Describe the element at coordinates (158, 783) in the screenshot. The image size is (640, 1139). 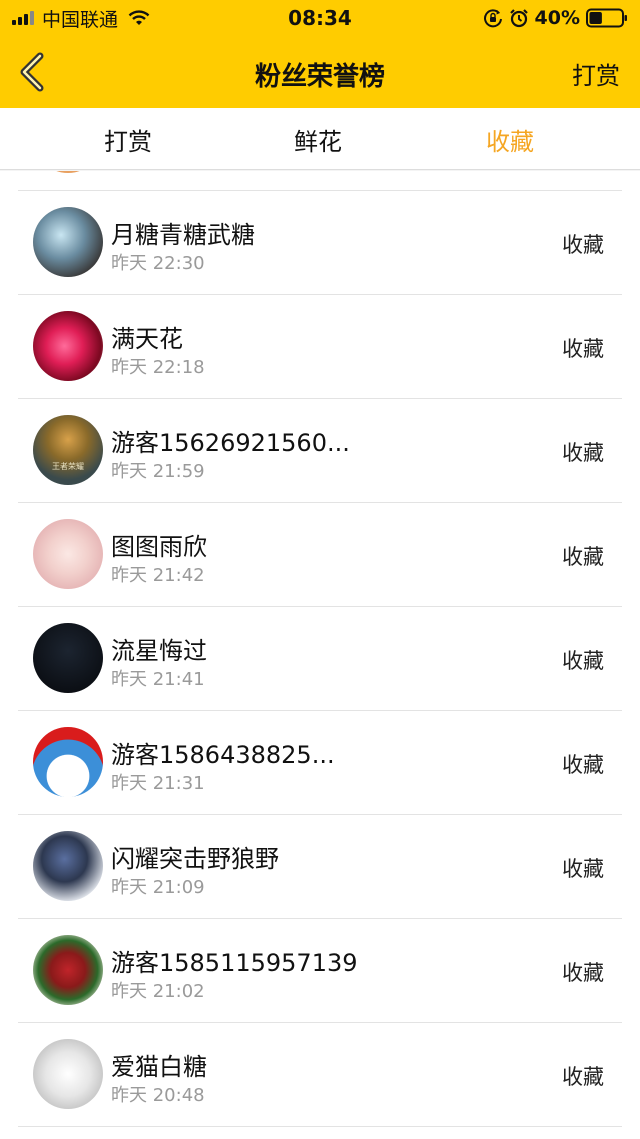
I see `timestamp: 昨天 21:31` at that location.